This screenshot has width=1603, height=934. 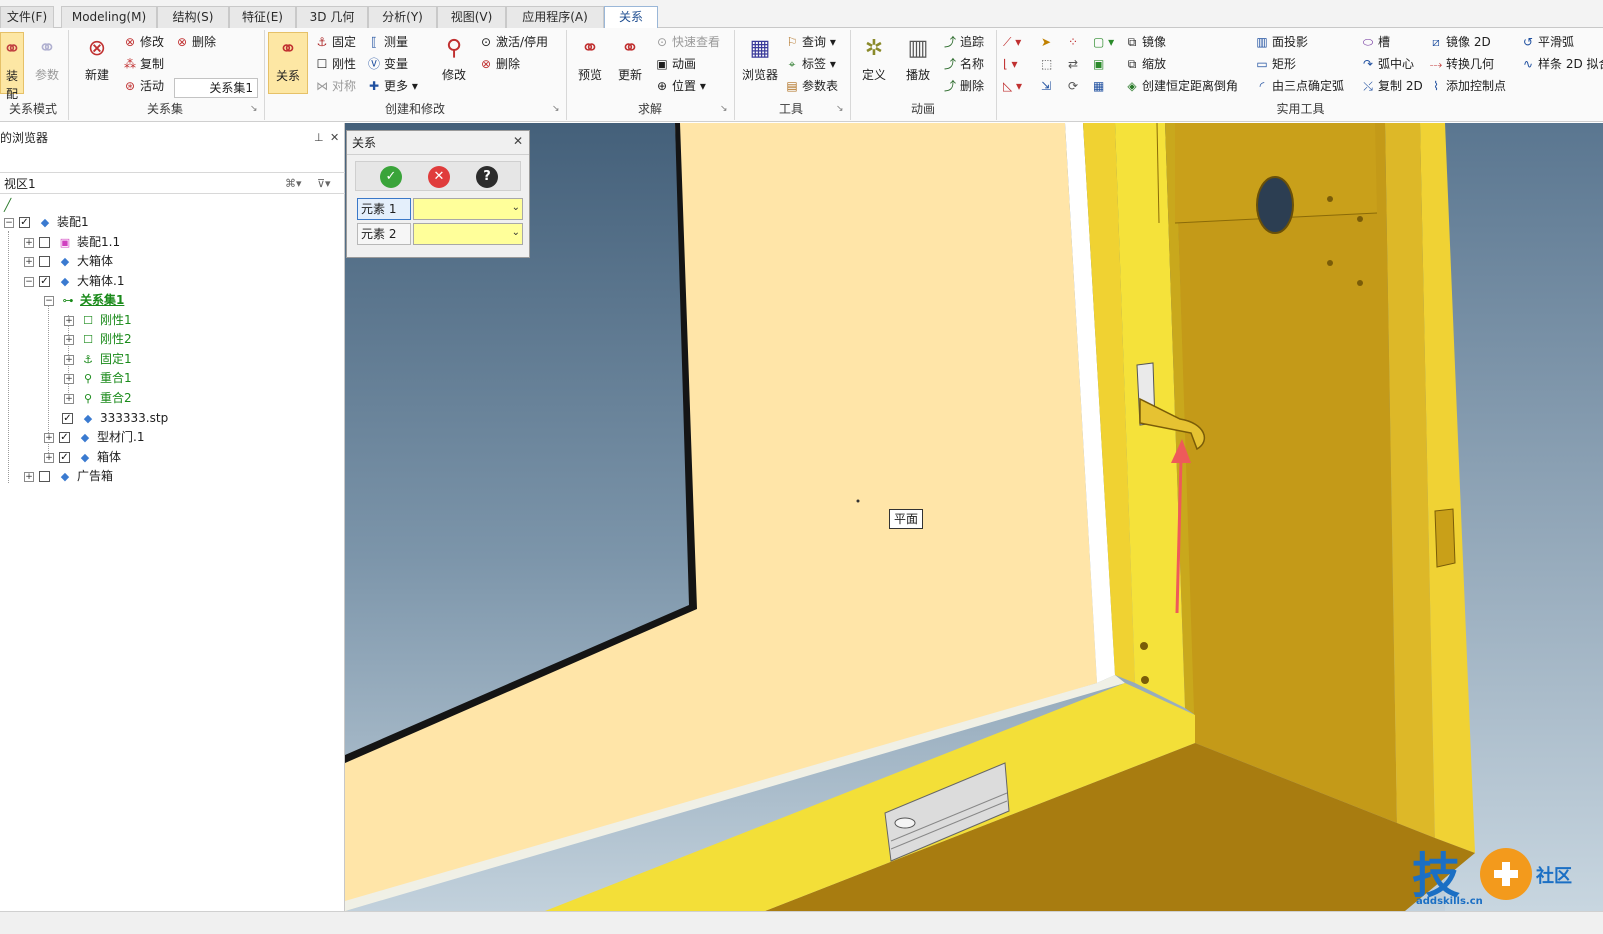 I want to click on scale-button: ⧉ 缩放, so click(x=1145, y=64).